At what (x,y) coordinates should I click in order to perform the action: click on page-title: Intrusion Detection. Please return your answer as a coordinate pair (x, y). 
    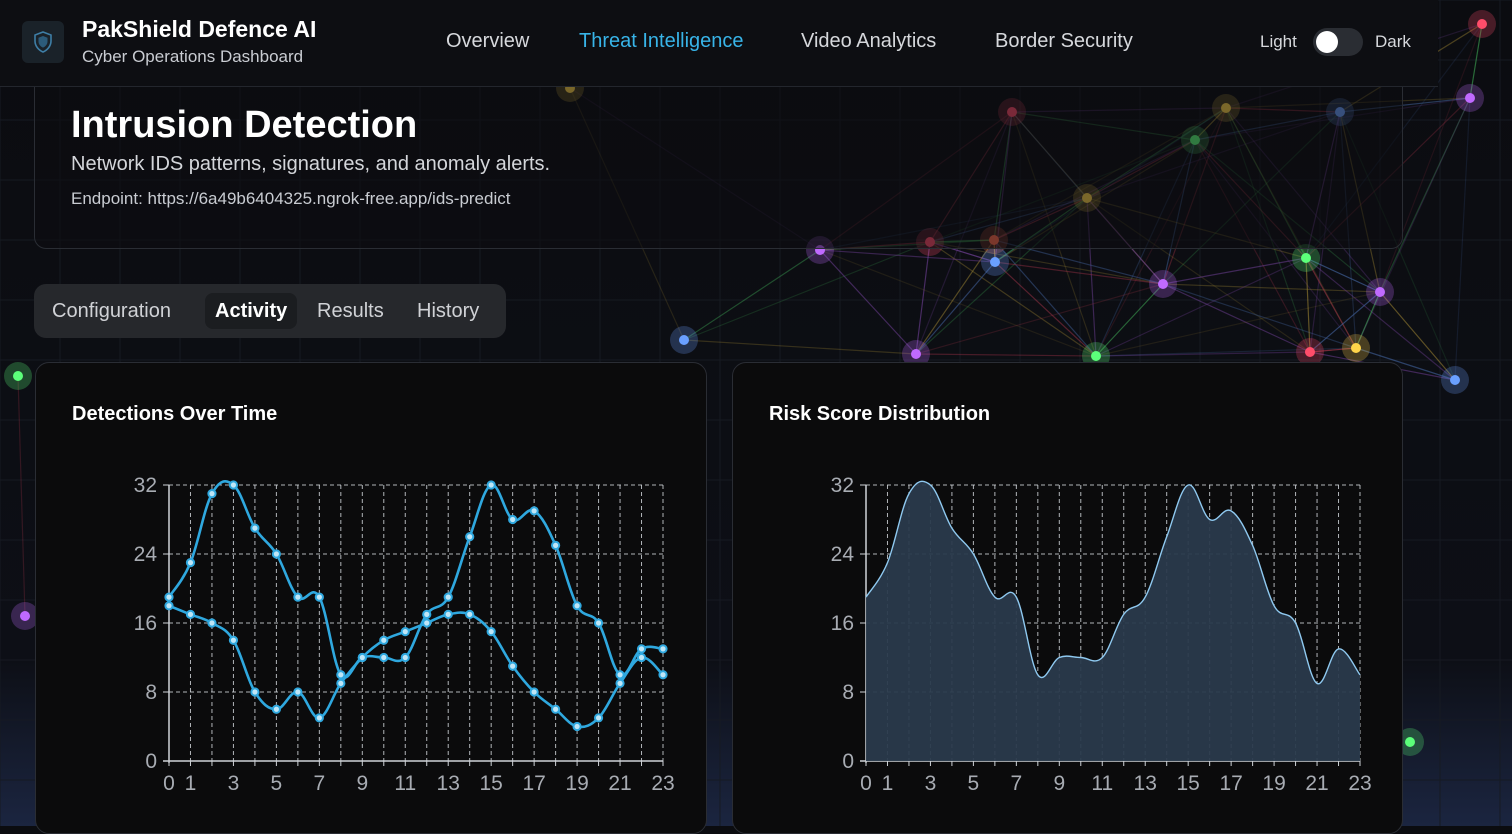
    Looking at the image, I should click on (244, 125).